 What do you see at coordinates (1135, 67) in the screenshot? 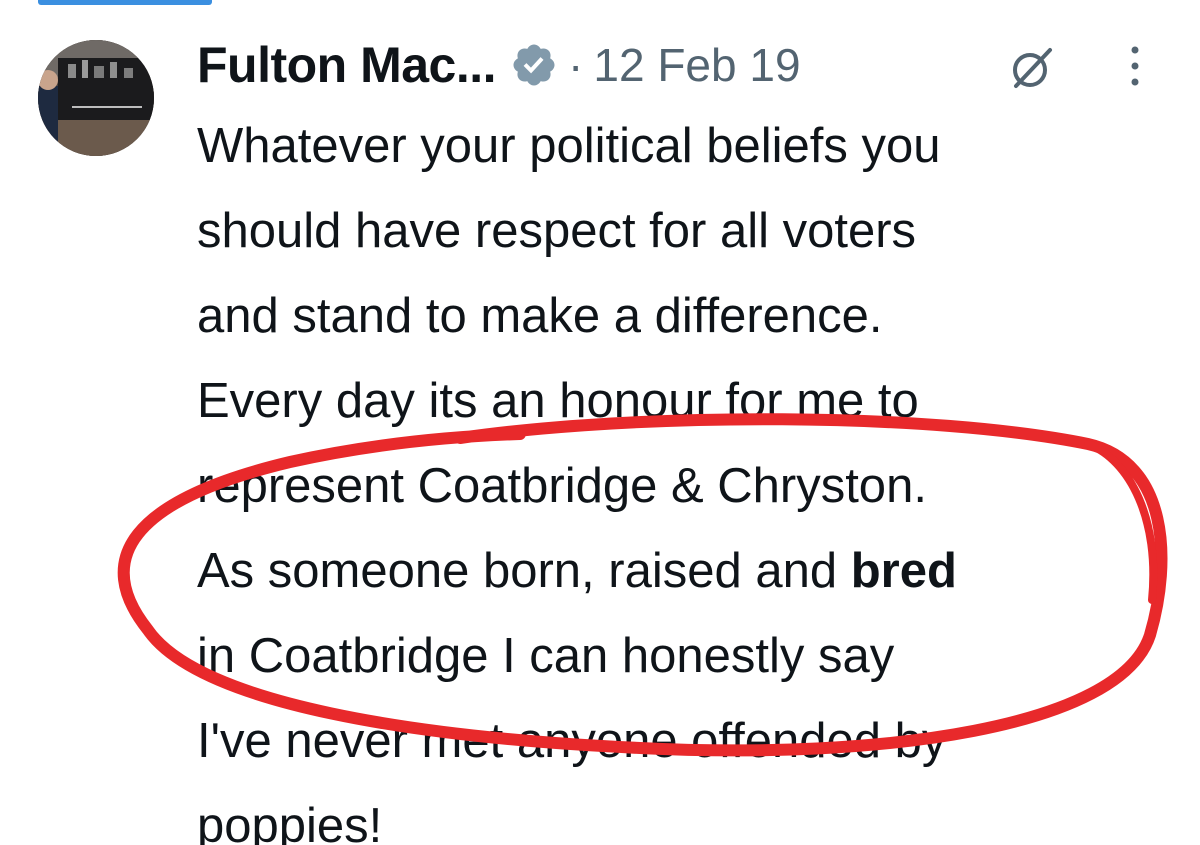
I see `more-vertical-icon` at bounding box center [1135, 67].